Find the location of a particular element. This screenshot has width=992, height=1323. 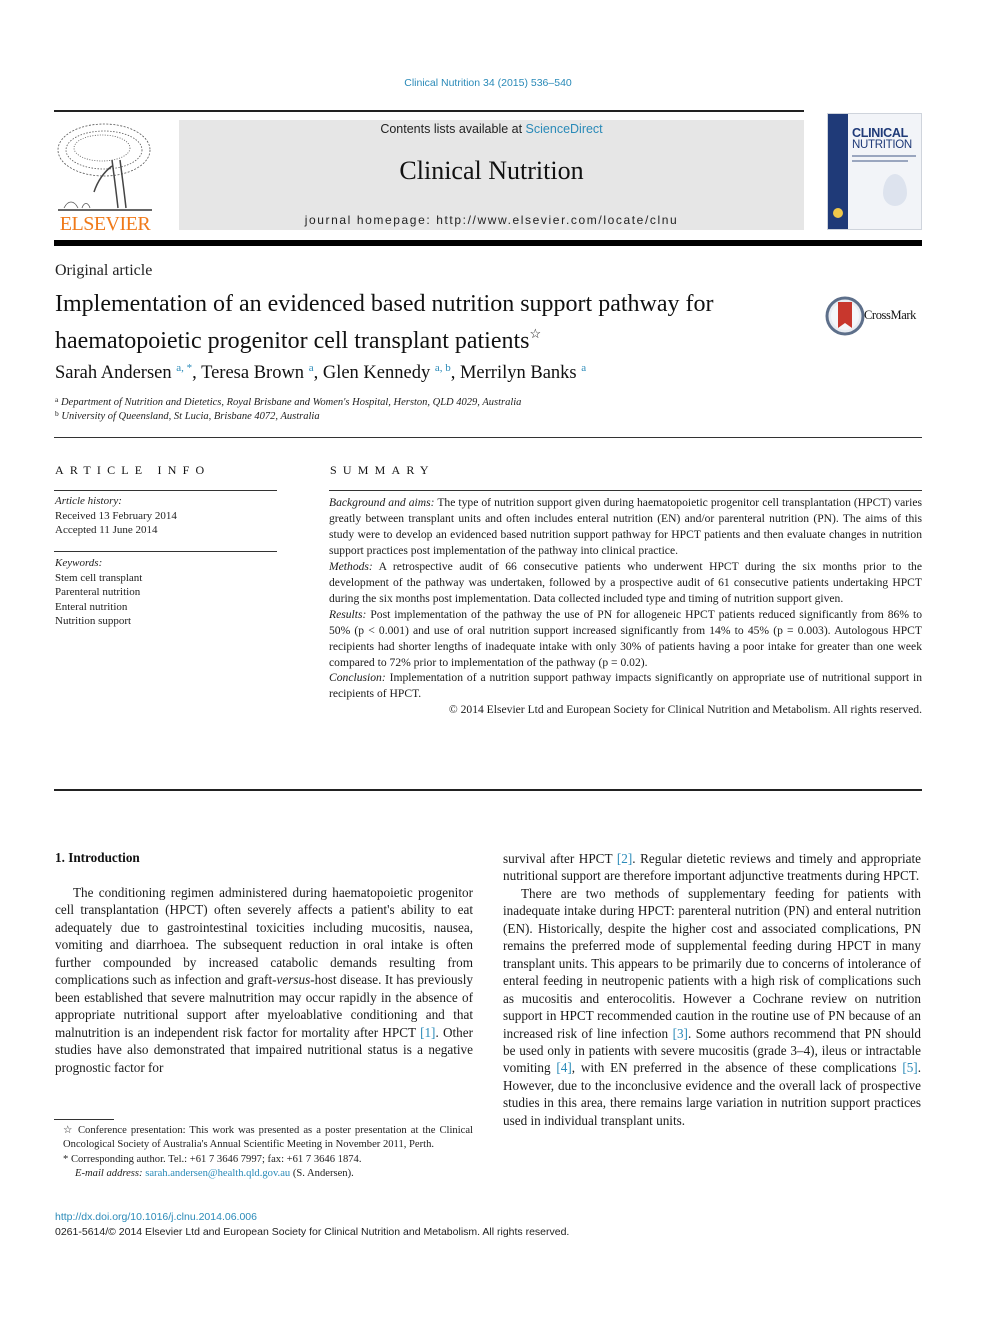

history-label: Article history: is located at coordinates (88, 501).